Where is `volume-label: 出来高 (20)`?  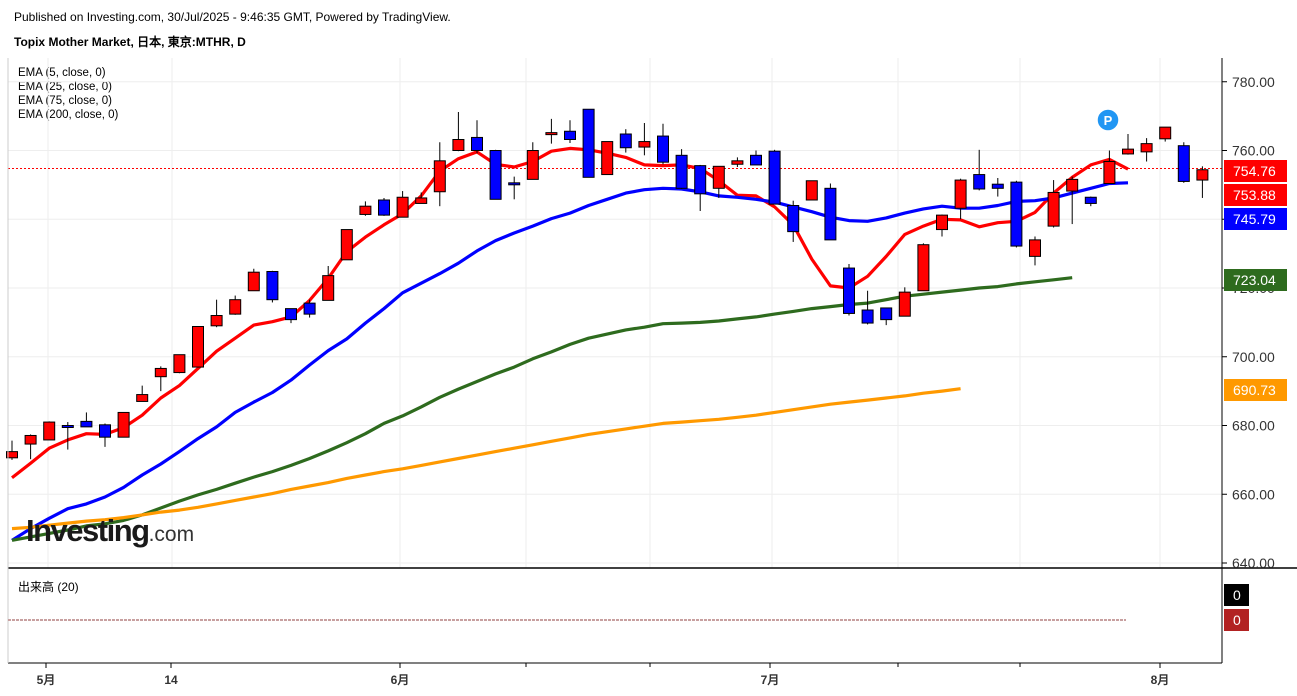
volume-label: 出来高 (20) is located at coordinates (48, 587).